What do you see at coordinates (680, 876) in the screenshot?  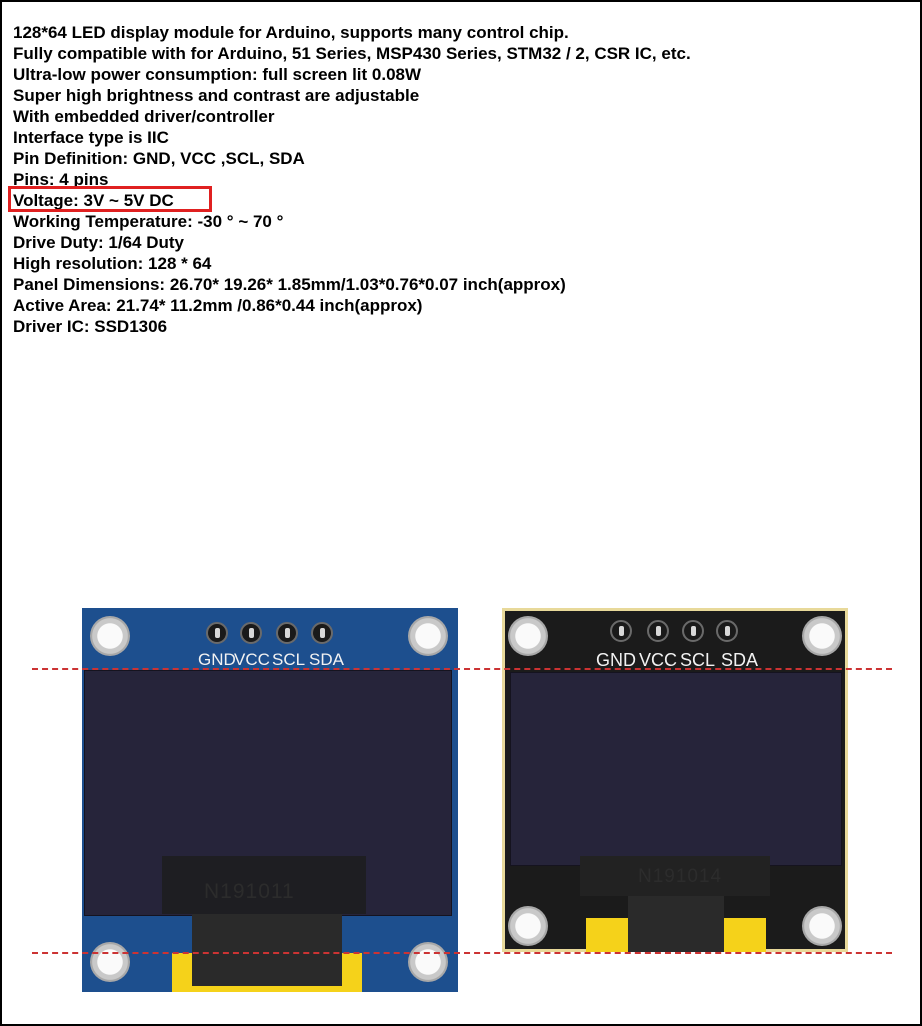 I see `chip-marking: N191014` at bounding box center [680, 876].